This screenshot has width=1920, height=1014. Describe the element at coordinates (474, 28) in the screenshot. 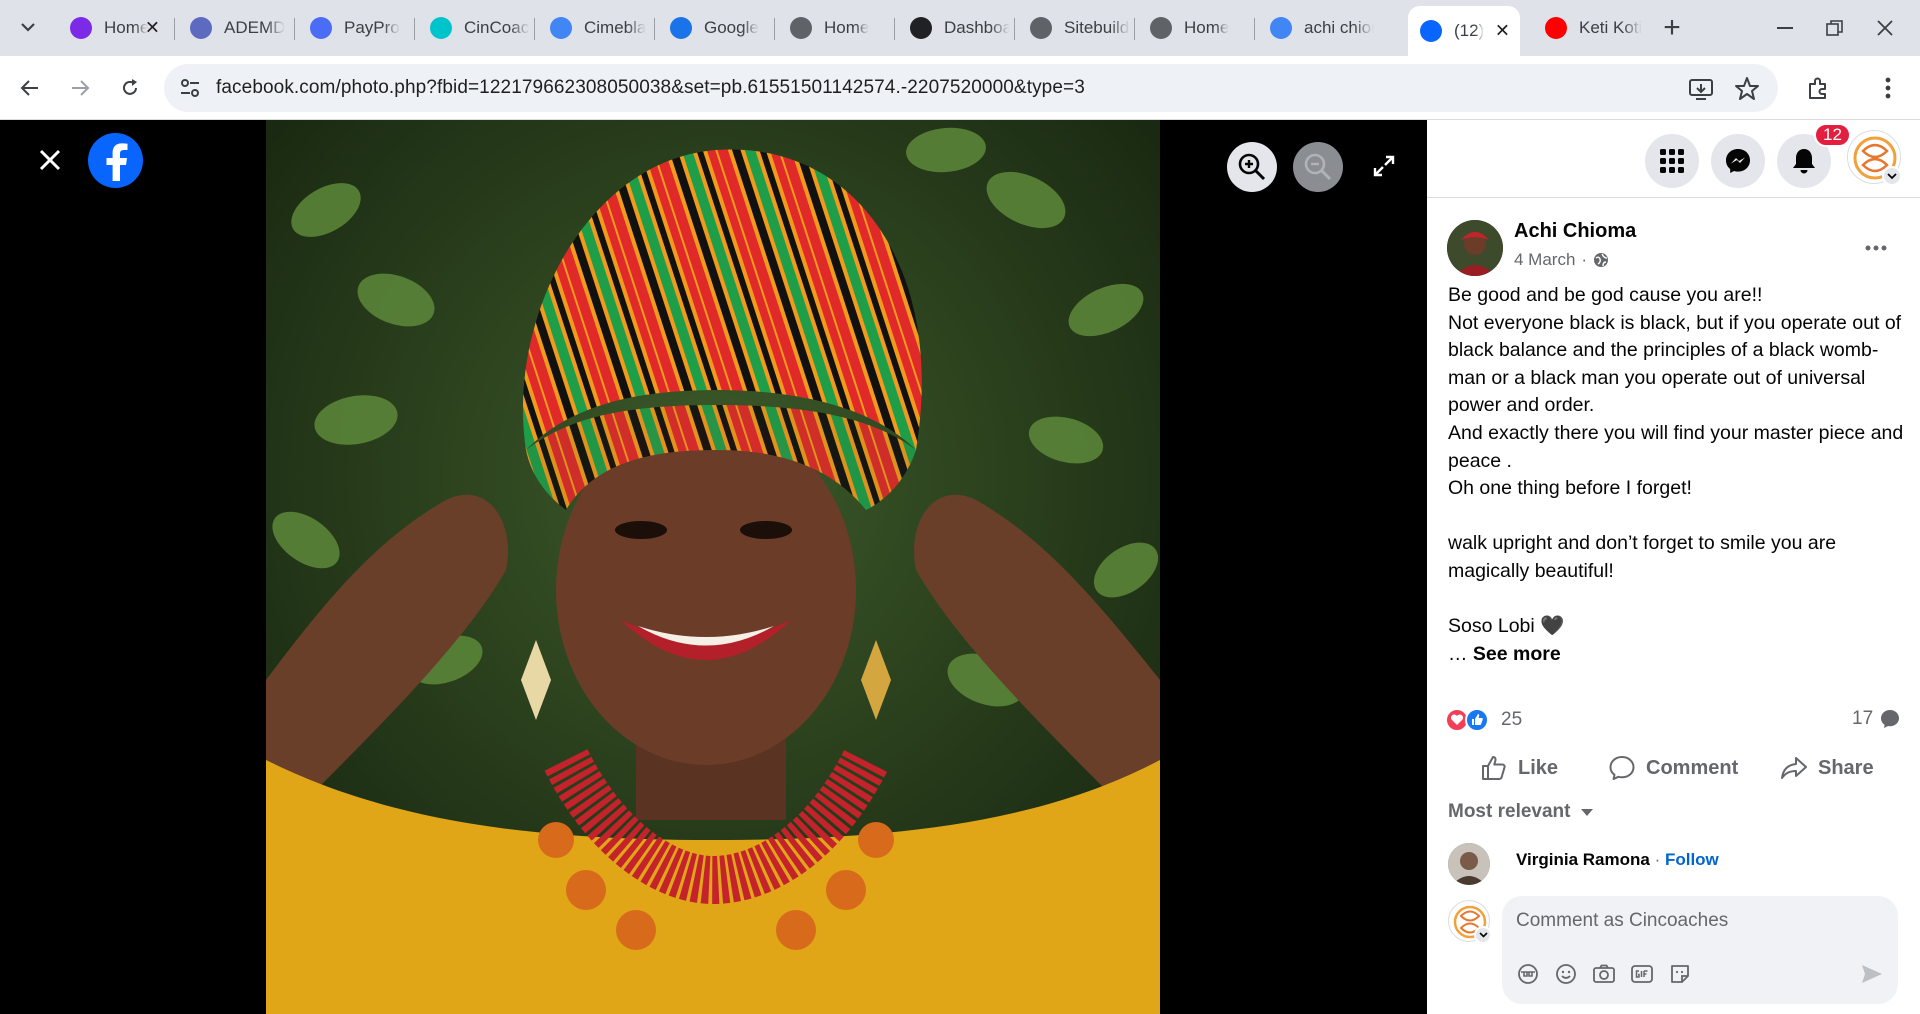

I see `browser-tab: CinCoaches` at that location.